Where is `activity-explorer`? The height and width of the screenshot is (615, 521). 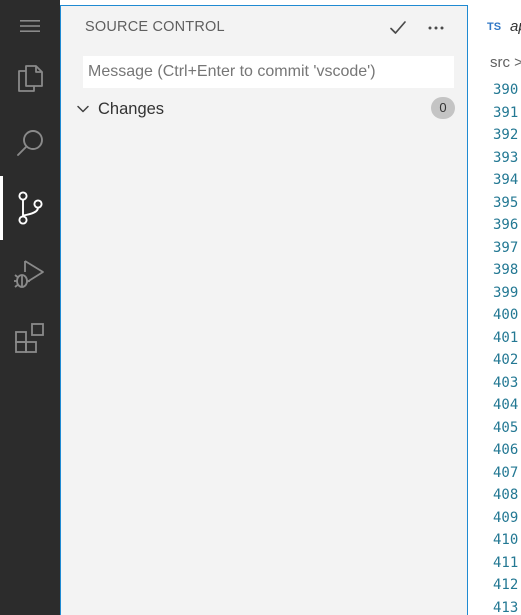 activity-explorer is located at coordinates (30, 78).